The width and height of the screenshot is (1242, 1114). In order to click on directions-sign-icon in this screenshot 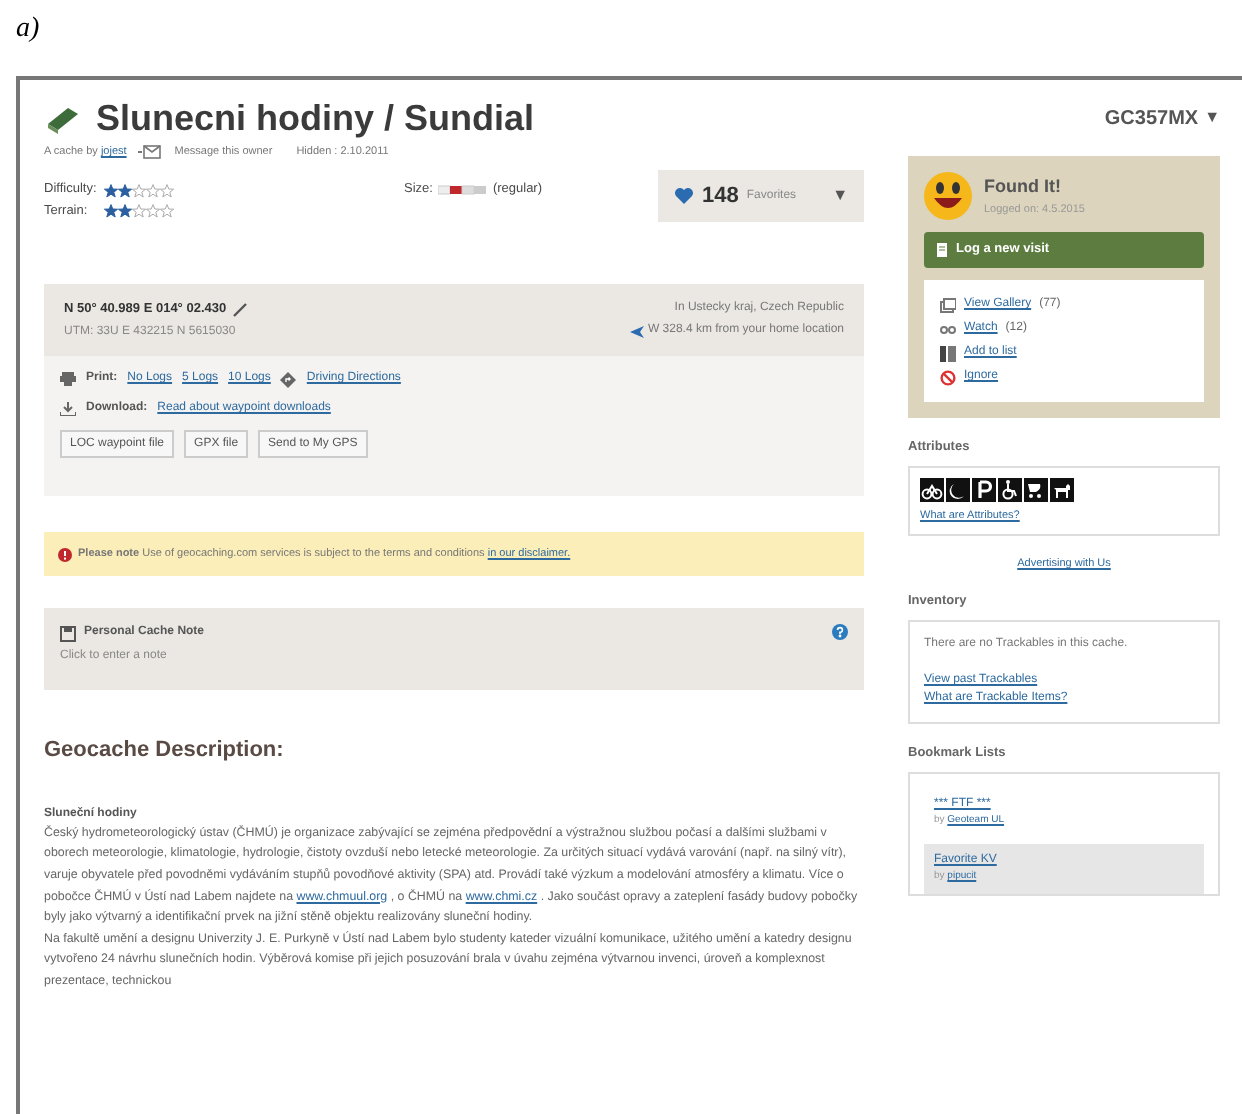, I will do `click(288, 379)`.